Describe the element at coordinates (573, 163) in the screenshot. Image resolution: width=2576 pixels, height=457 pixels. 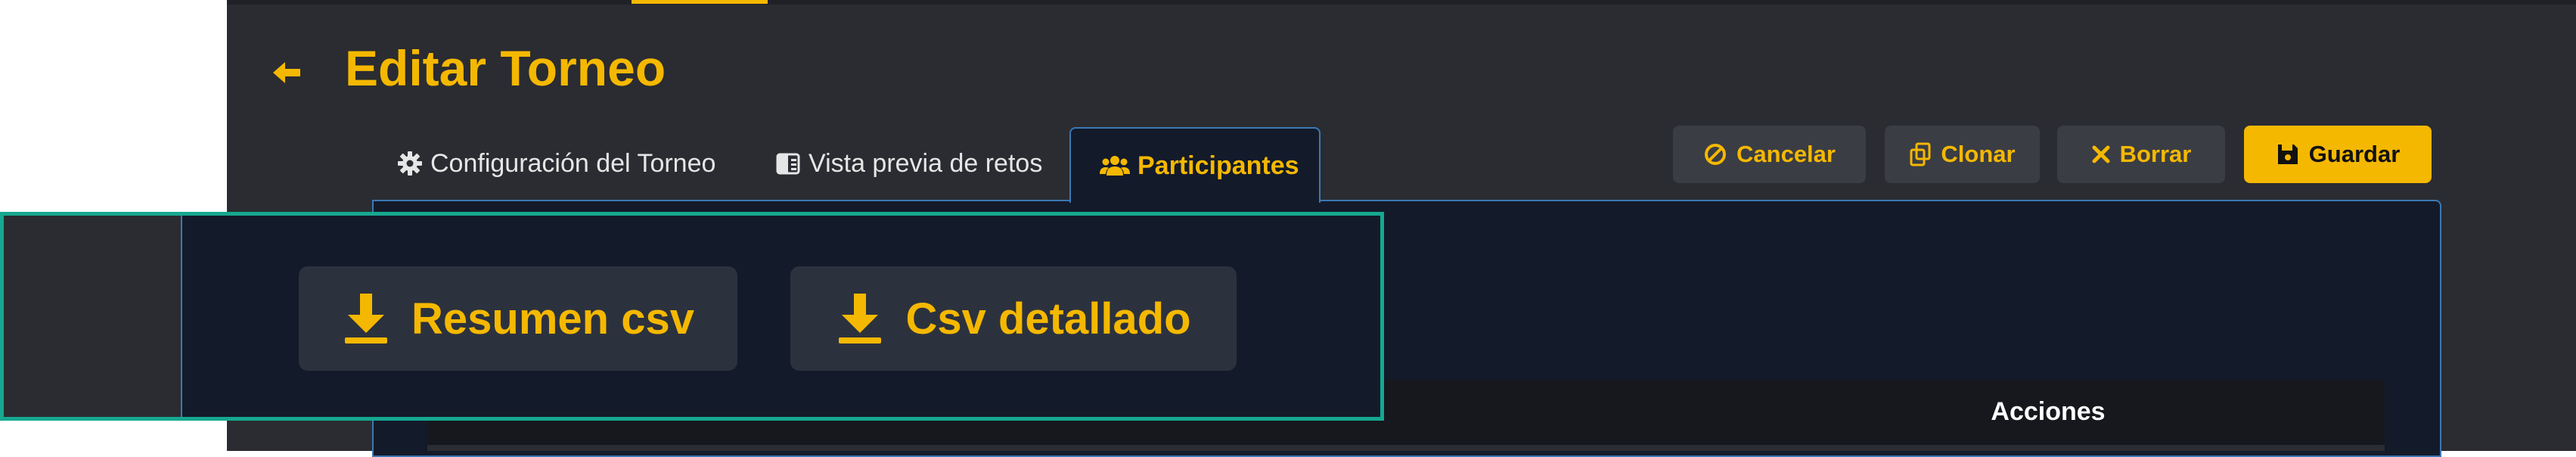
I see `tab-label: Configuración del Torneo` at that location.